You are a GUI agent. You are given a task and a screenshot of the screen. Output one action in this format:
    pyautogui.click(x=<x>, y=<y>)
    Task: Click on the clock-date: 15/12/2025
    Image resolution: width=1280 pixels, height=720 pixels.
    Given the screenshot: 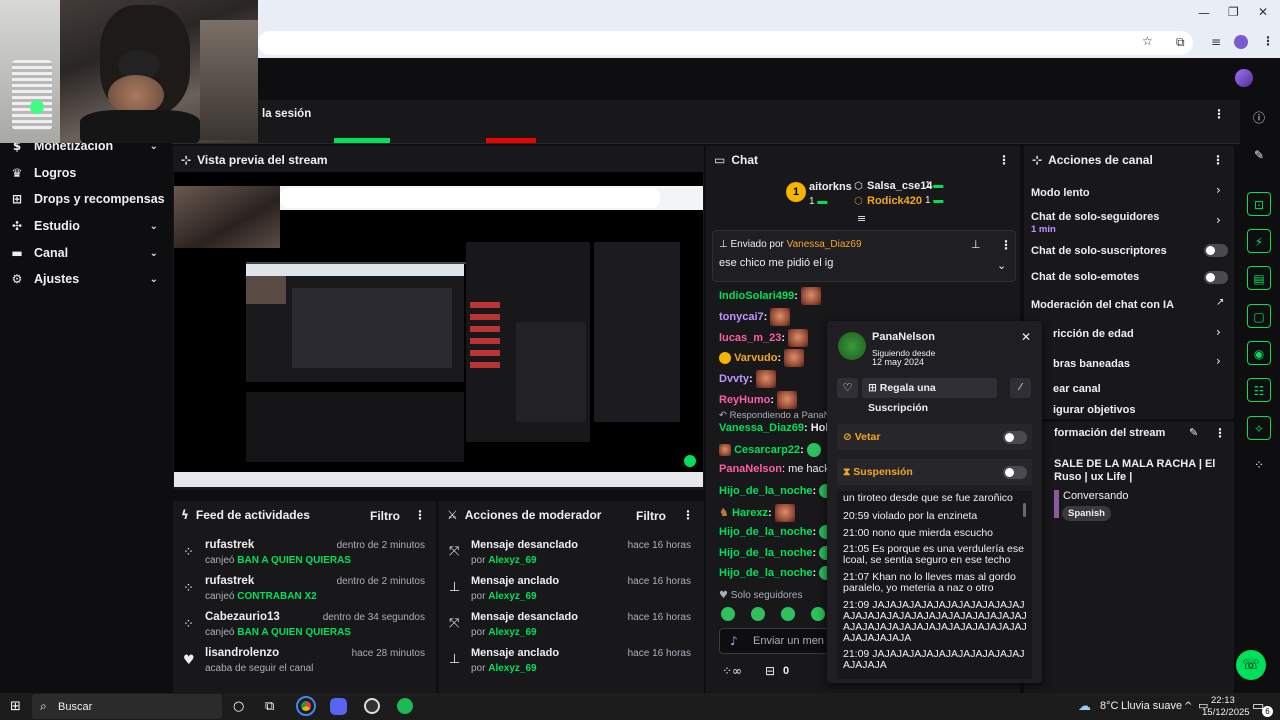 What is the action you would take?
    pyautogui.click(x=1226, y=712)
    